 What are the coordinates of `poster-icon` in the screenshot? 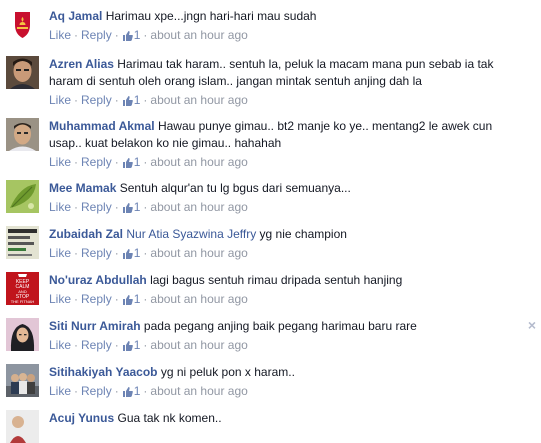 It's located at (22, 242).